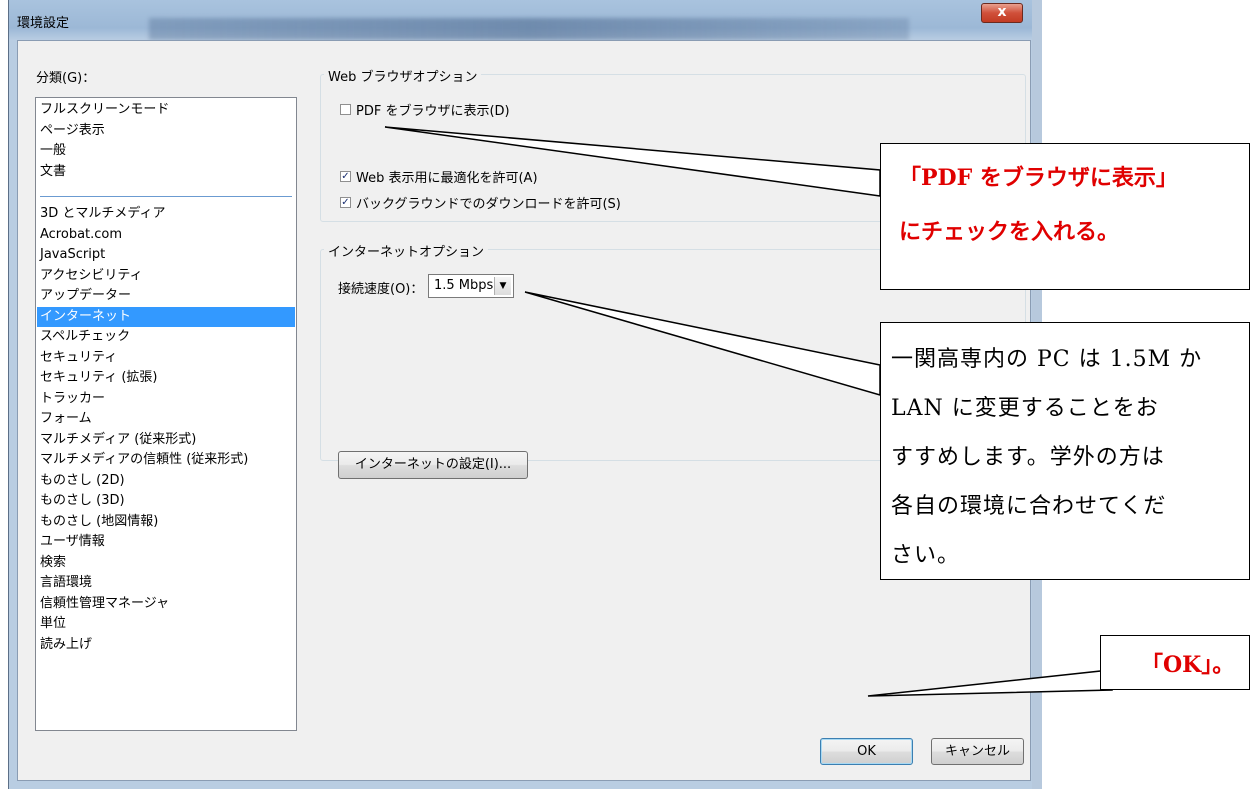 The width and height of the screenshot is (1250, 789). I want to click on callout-check-pdf: 「PDF をブラウザに表示」 にチェックを入れる。, so click(1065, 216).